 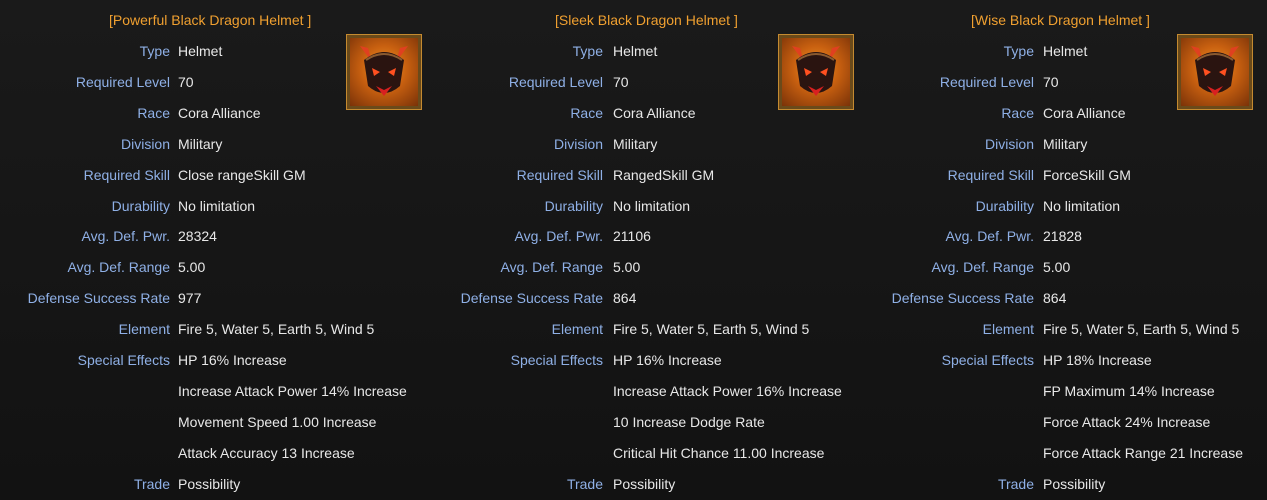 I want to click on stat-value: Force Attack 24% Increase, so click(x=1127, y=422).